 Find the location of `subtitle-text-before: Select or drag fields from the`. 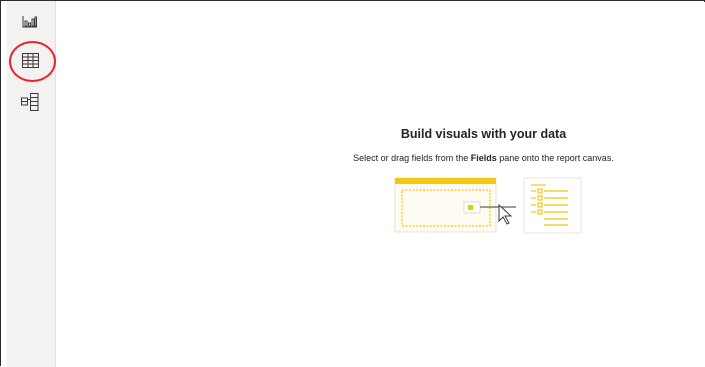

subtitle-text-before: Select or drag fields from the is located at coordinates (412, 158).